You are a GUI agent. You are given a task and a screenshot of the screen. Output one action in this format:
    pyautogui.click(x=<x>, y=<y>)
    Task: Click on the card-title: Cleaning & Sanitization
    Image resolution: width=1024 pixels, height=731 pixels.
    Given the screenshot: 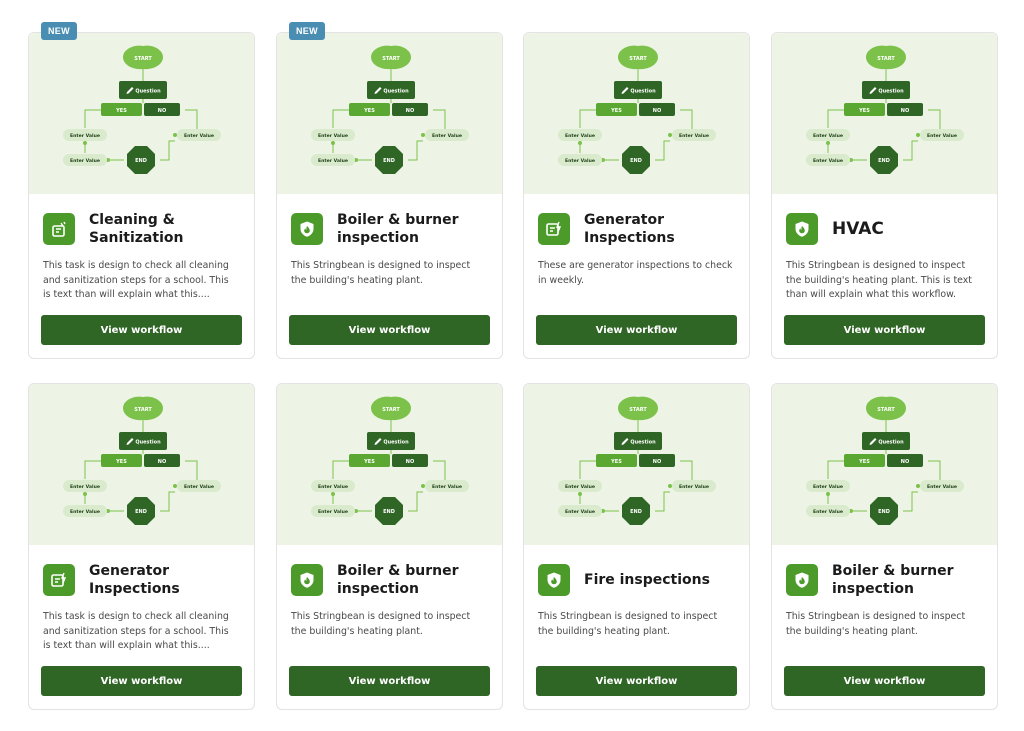 What is the action you would take?
    pyautogui.click(x=136, y=229)
    